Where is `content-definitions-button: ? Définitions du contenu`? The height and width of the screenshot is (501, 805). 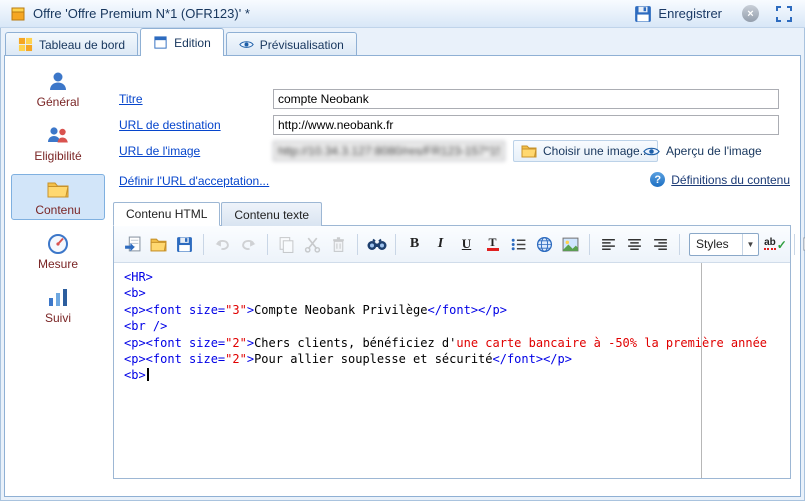 content-definitions-button: ? Définitions du contenu is located at coordinates (720, 179).